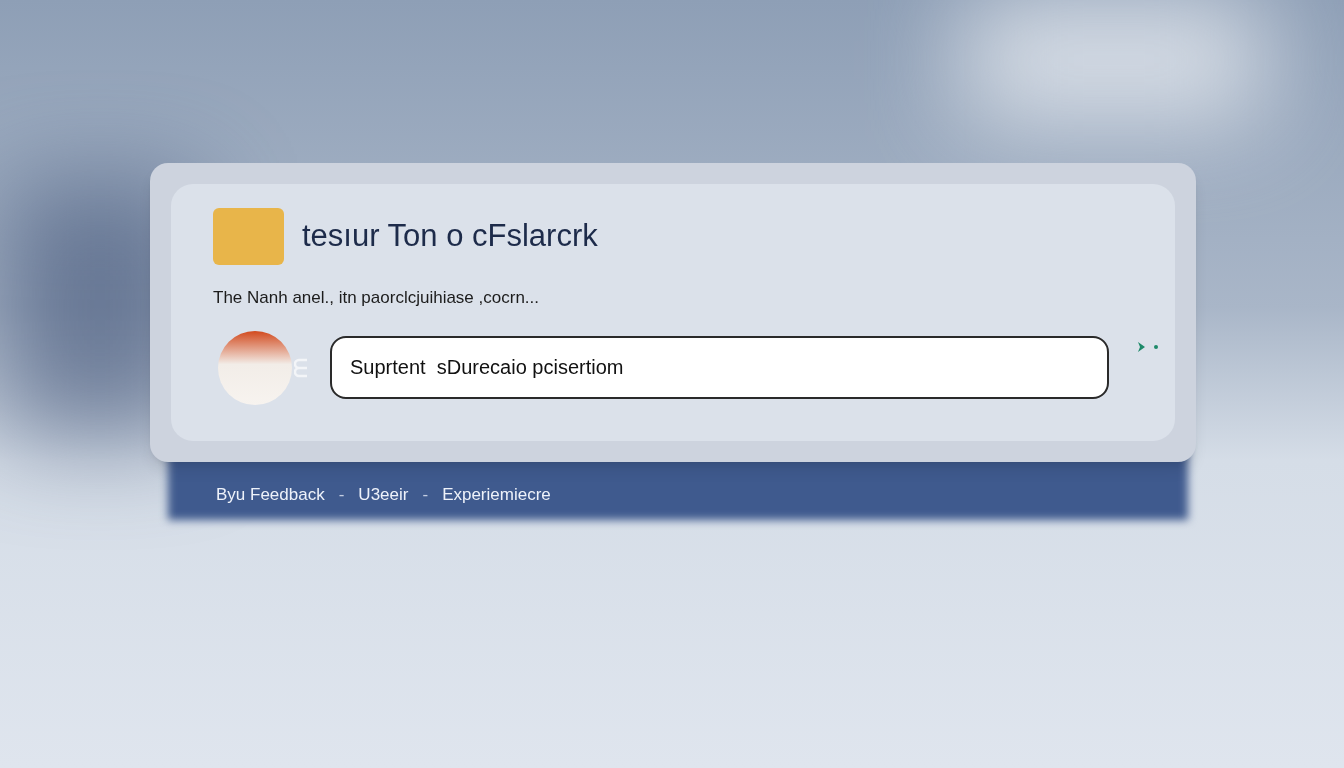 This screenshot has height=768, width=1344. What do you see at coordinates (496, 495) in the screenshot?
I see `footer-link: Experiemiecre` at bounding box center [496, 495].